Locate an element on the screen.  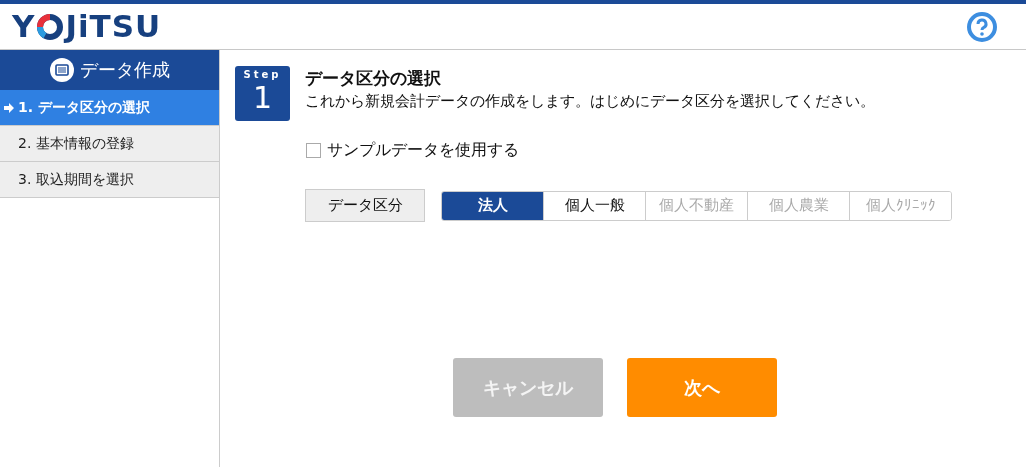
checkbox-label: サンプルデータを使用する is located at coordinates (423, 150).